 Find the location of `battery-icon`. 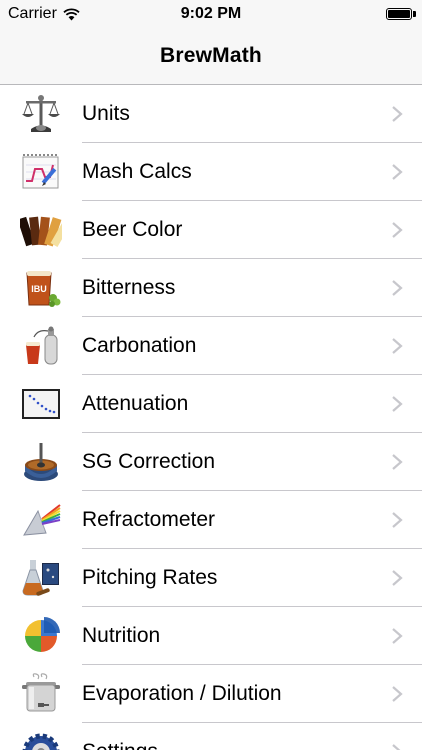

battery-icon is located at coordinates (399, 14).